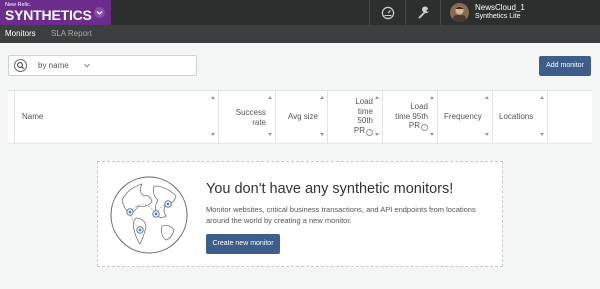 The height and width of the screenshot is (289, 600). I want to click on user-name: NewsCloud_1, so click(500, 7).